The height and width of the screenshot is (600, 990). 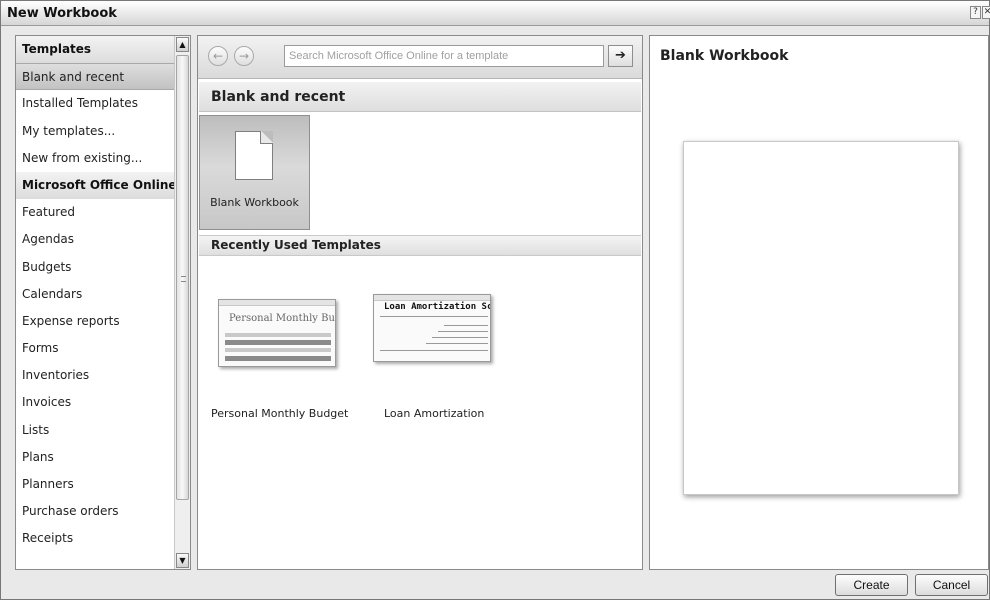 I want to click on sidebar-item-calendars: Calendars, so click(x=95, y=294).